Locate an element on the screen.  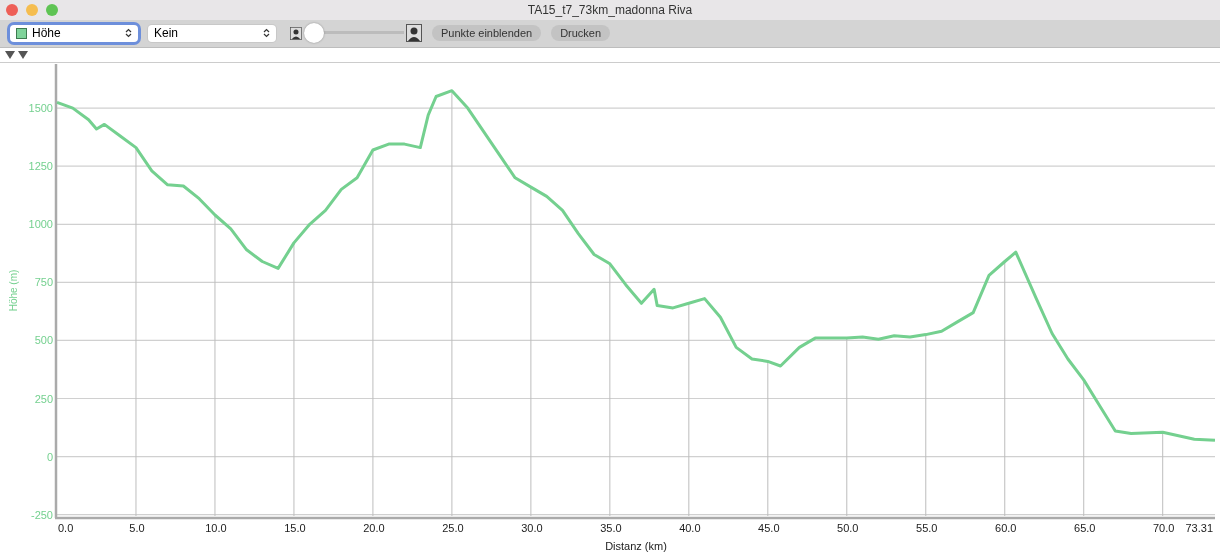
x-tick-label: 40.0 is located at coordinates (690, 527).